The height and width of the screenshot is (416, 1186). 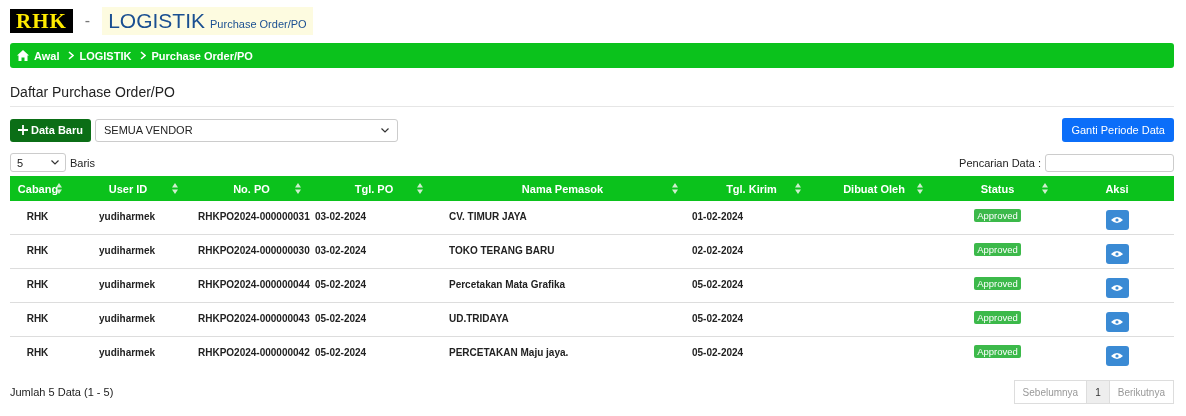 What do you see at coordinates (751, 218) in the screenshot?
I see `table-cell: 01-02-2024` at bounding box center [751, 218].